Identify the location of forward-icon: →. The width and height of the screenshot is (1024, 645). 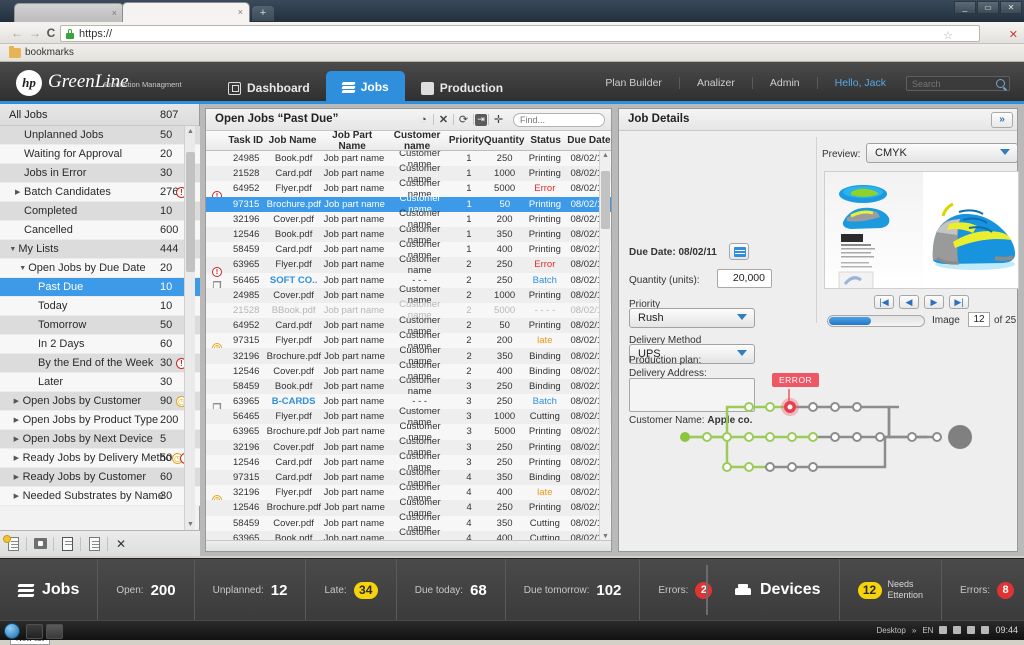
(35, 34).